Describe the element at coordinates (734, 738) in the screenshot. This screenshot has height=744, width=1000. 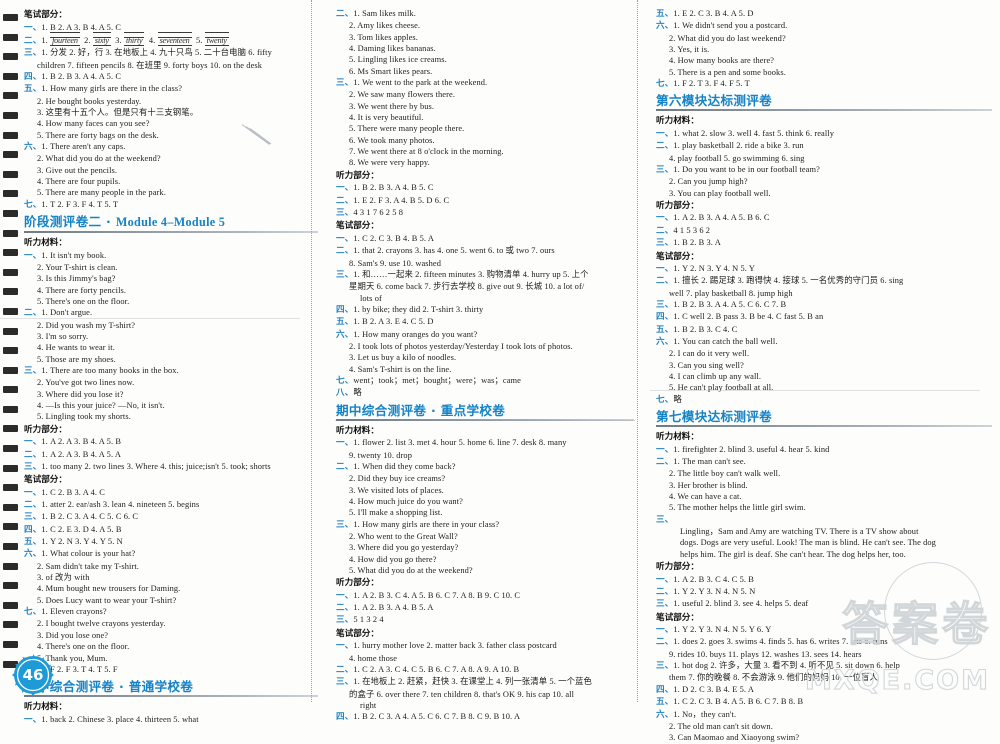
I see `answer-text: 3. Can Maomao and Xiaoyong swim?` at that location.